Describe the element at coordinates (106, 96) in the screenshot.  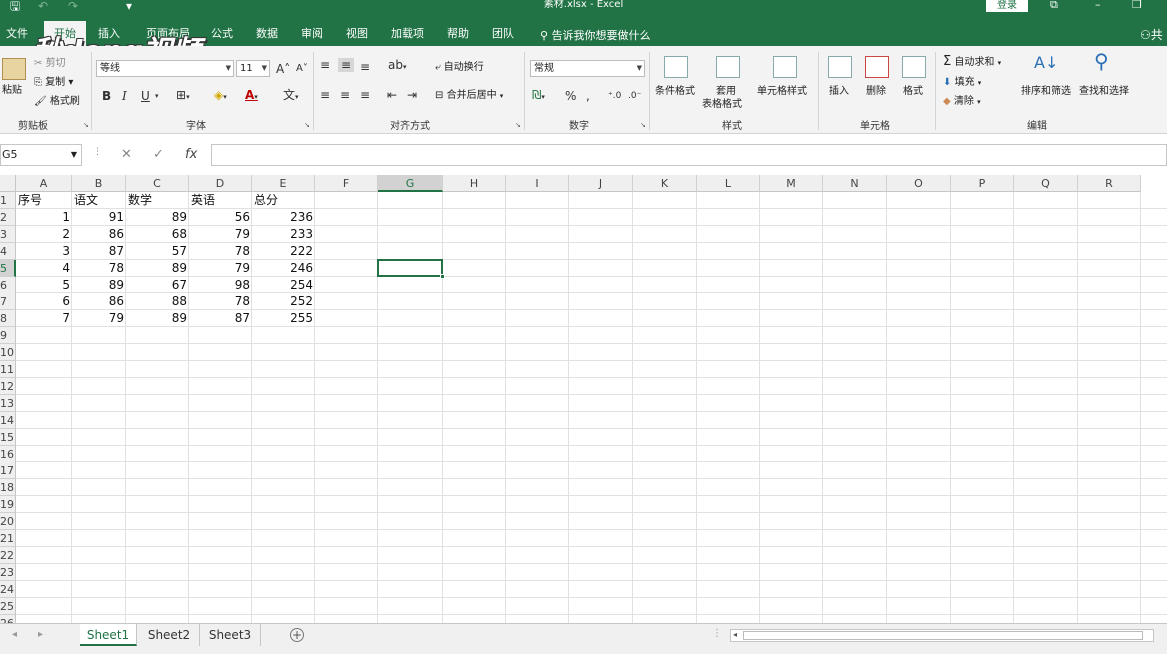
I see `bold-button: B` at that location.